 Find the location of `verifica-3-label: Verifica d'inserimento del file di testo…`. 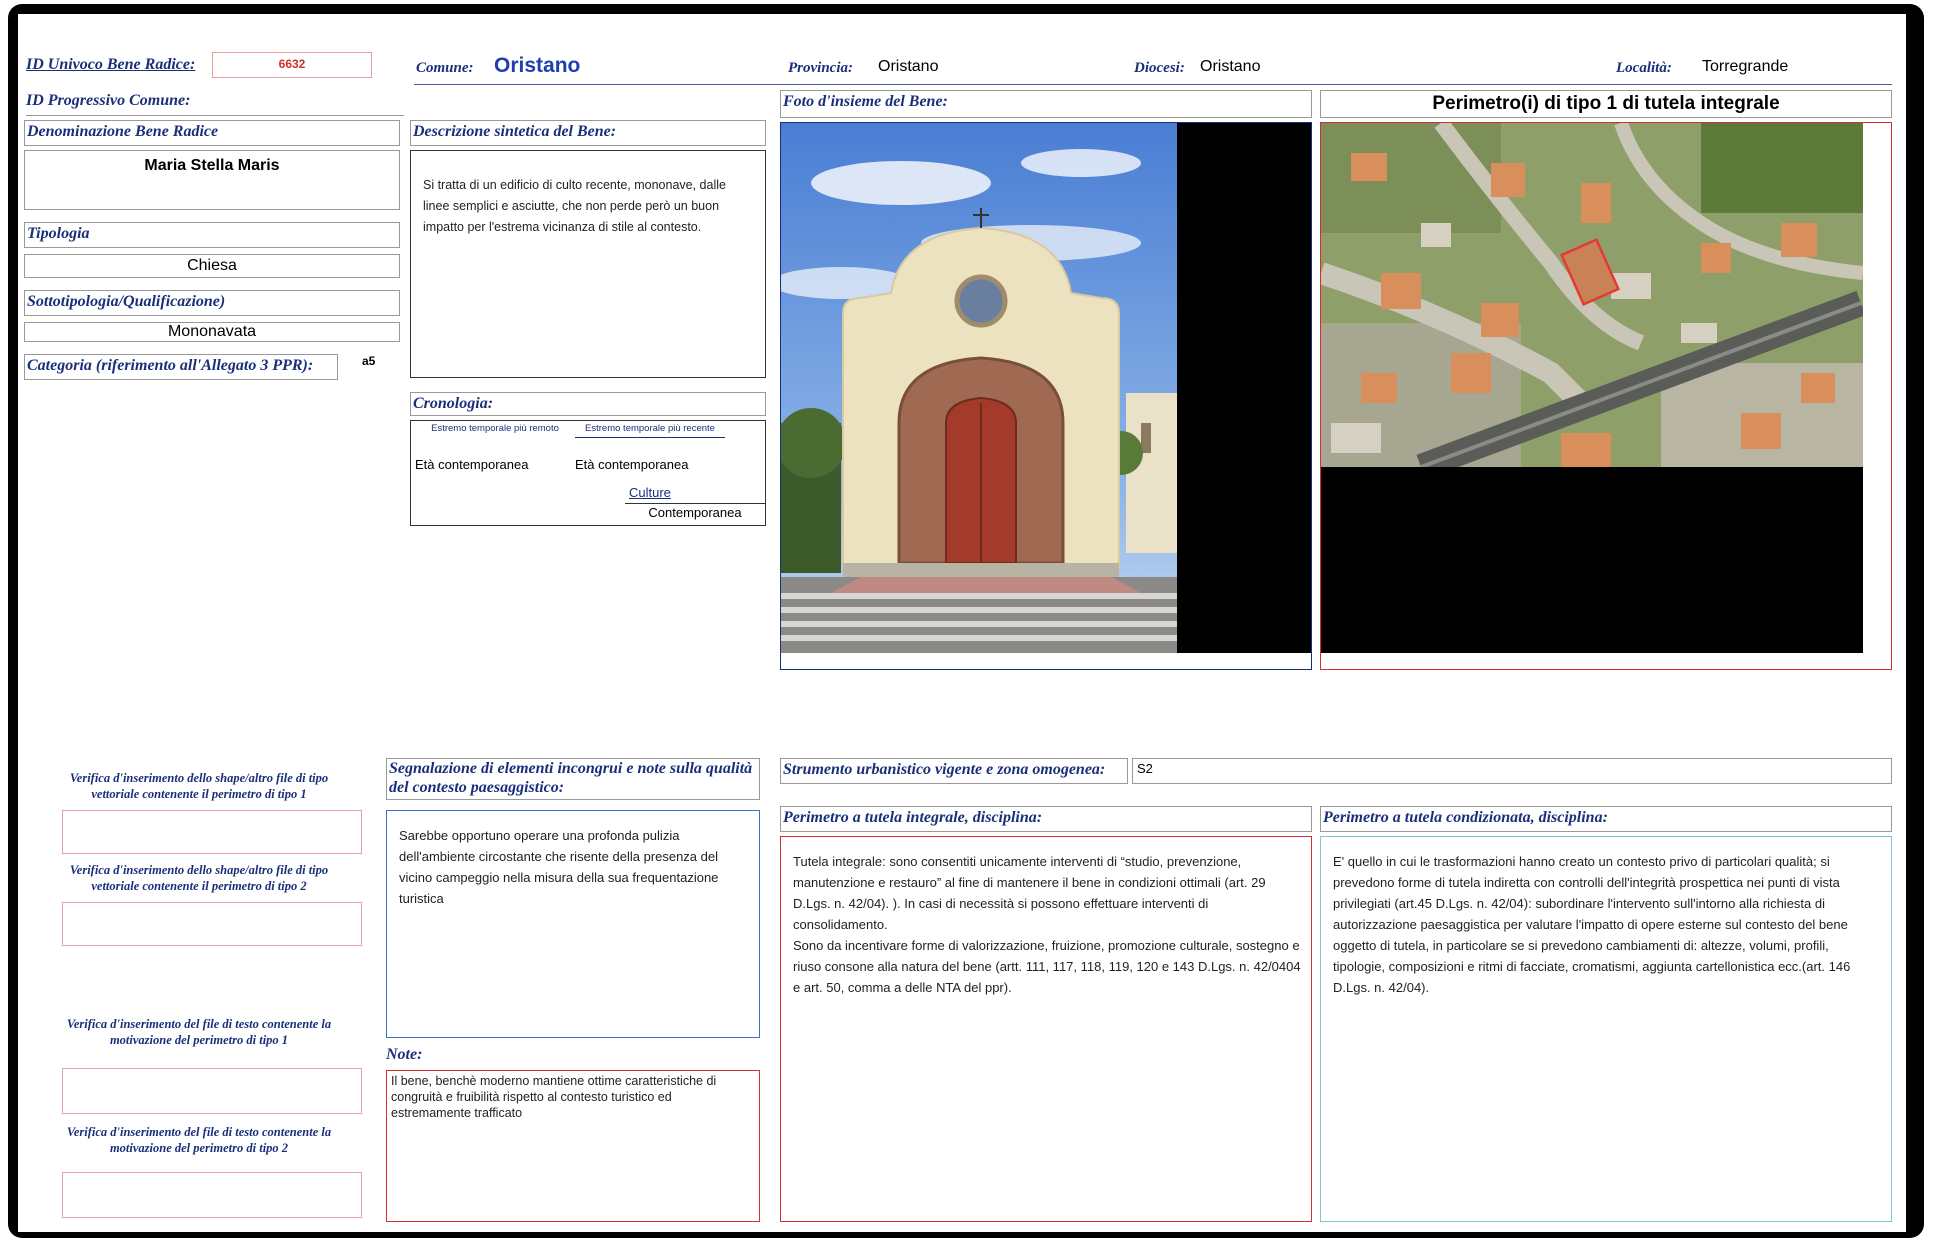

verifica-3-label: Verifica d'inserimento del file di testo… is located at coordinates (199, 1032).